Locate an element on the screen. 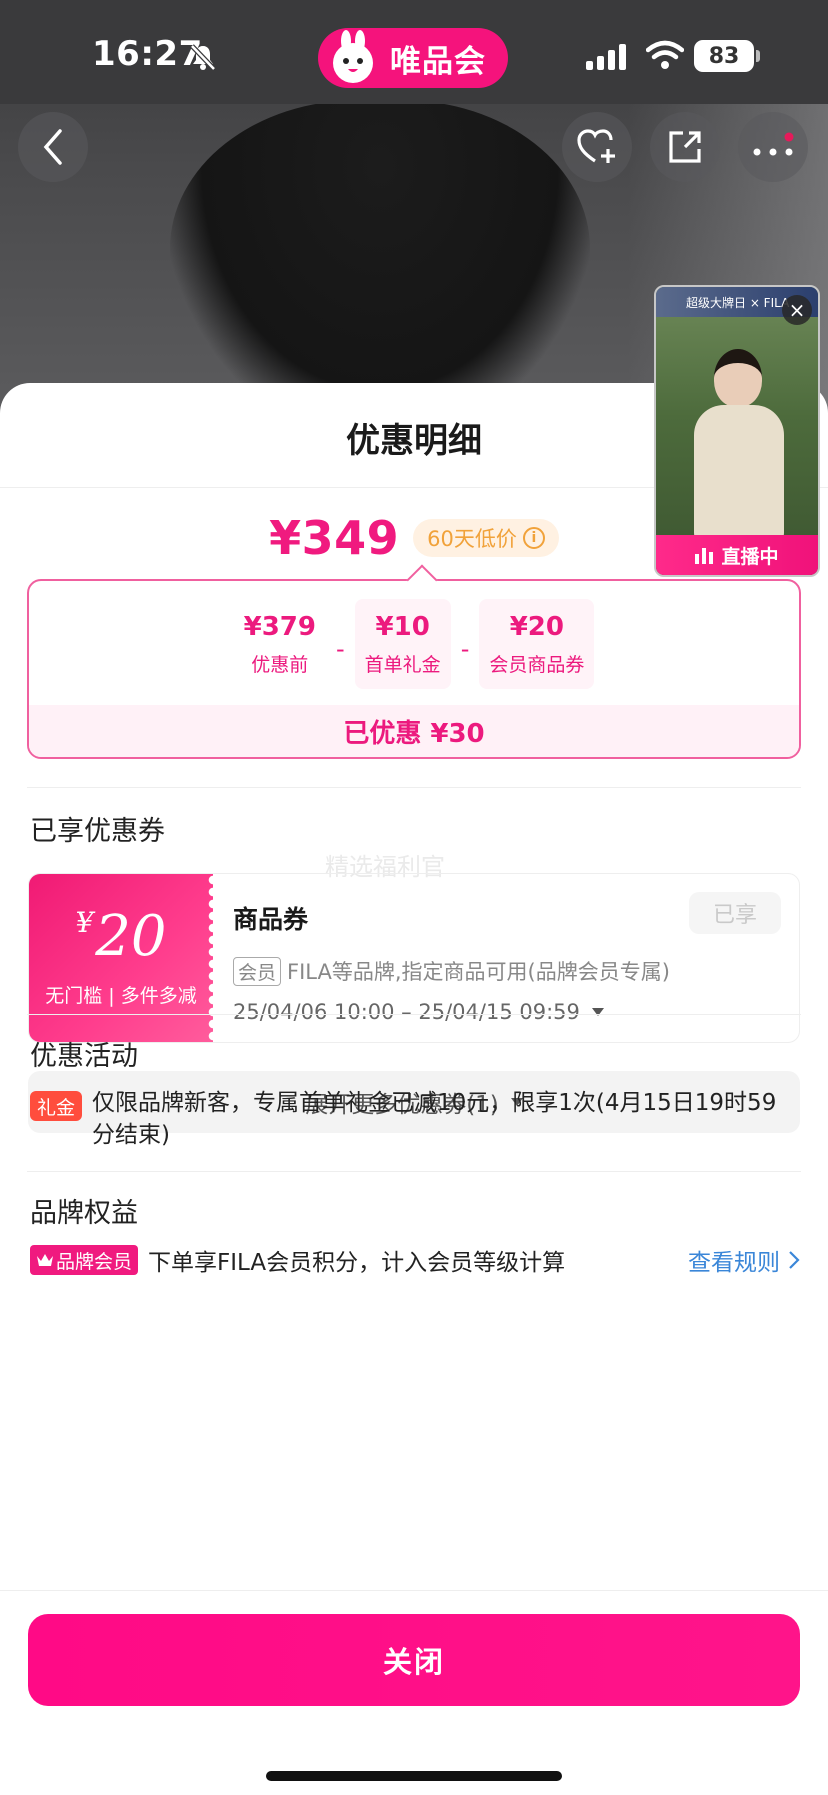 Image resolution: width=828 pixels, height=1795 pixels. favorite-button is located at coordinates (597, 147).